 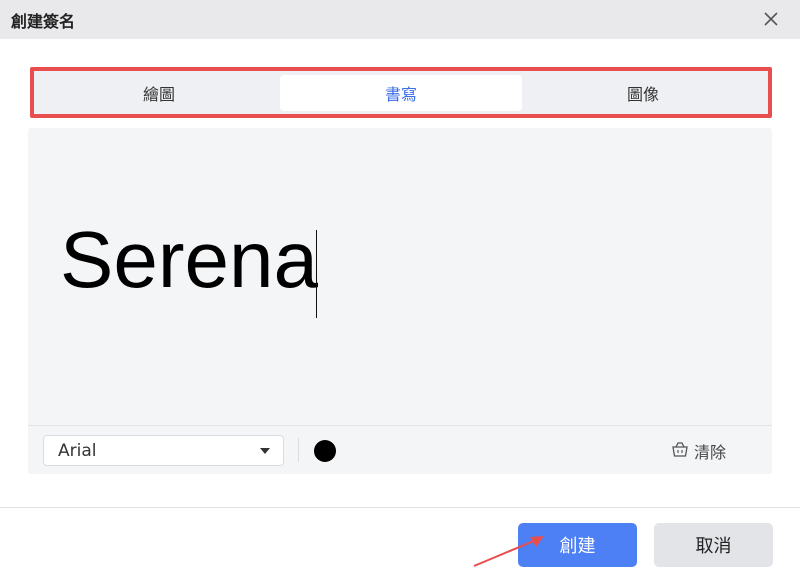 What do you see at coordinates (508, 551) in the screenshot?
I see `annotation-arrow` at bounding box center [508, 551].